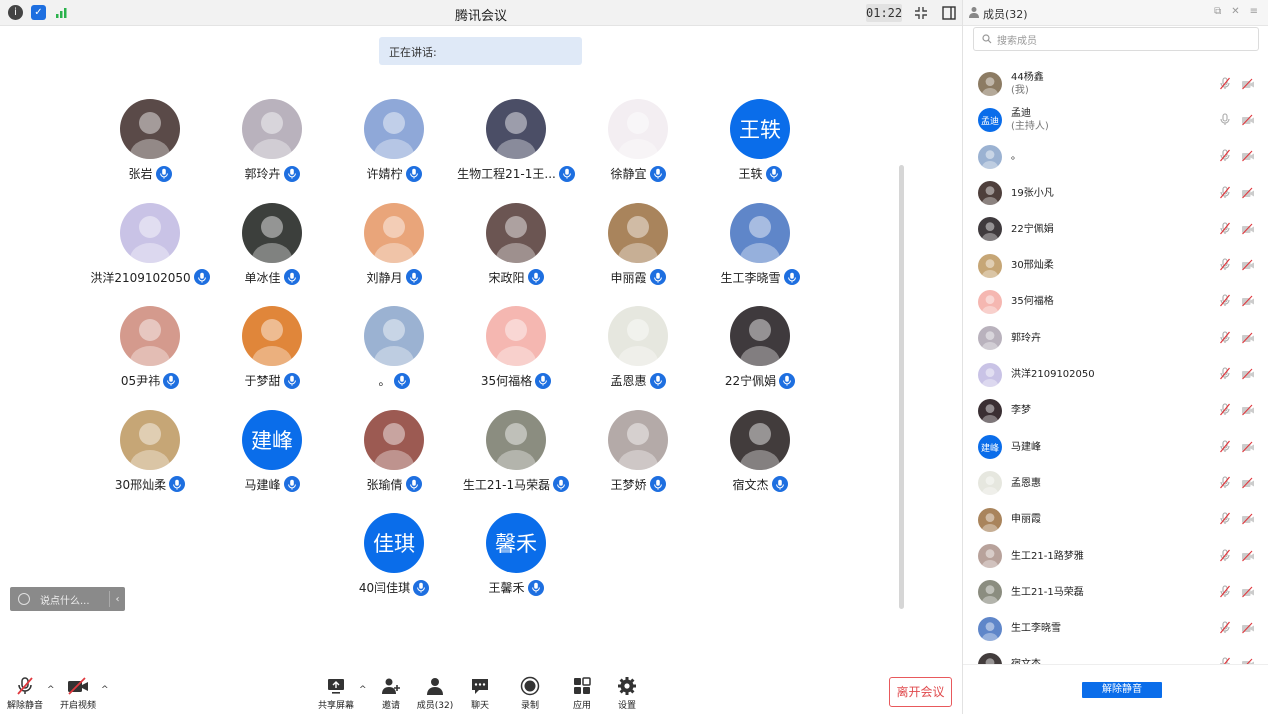 This screenshot has height=714, width=1268. I want to click on participant-tile: 徐静宜, so click(638, 144).